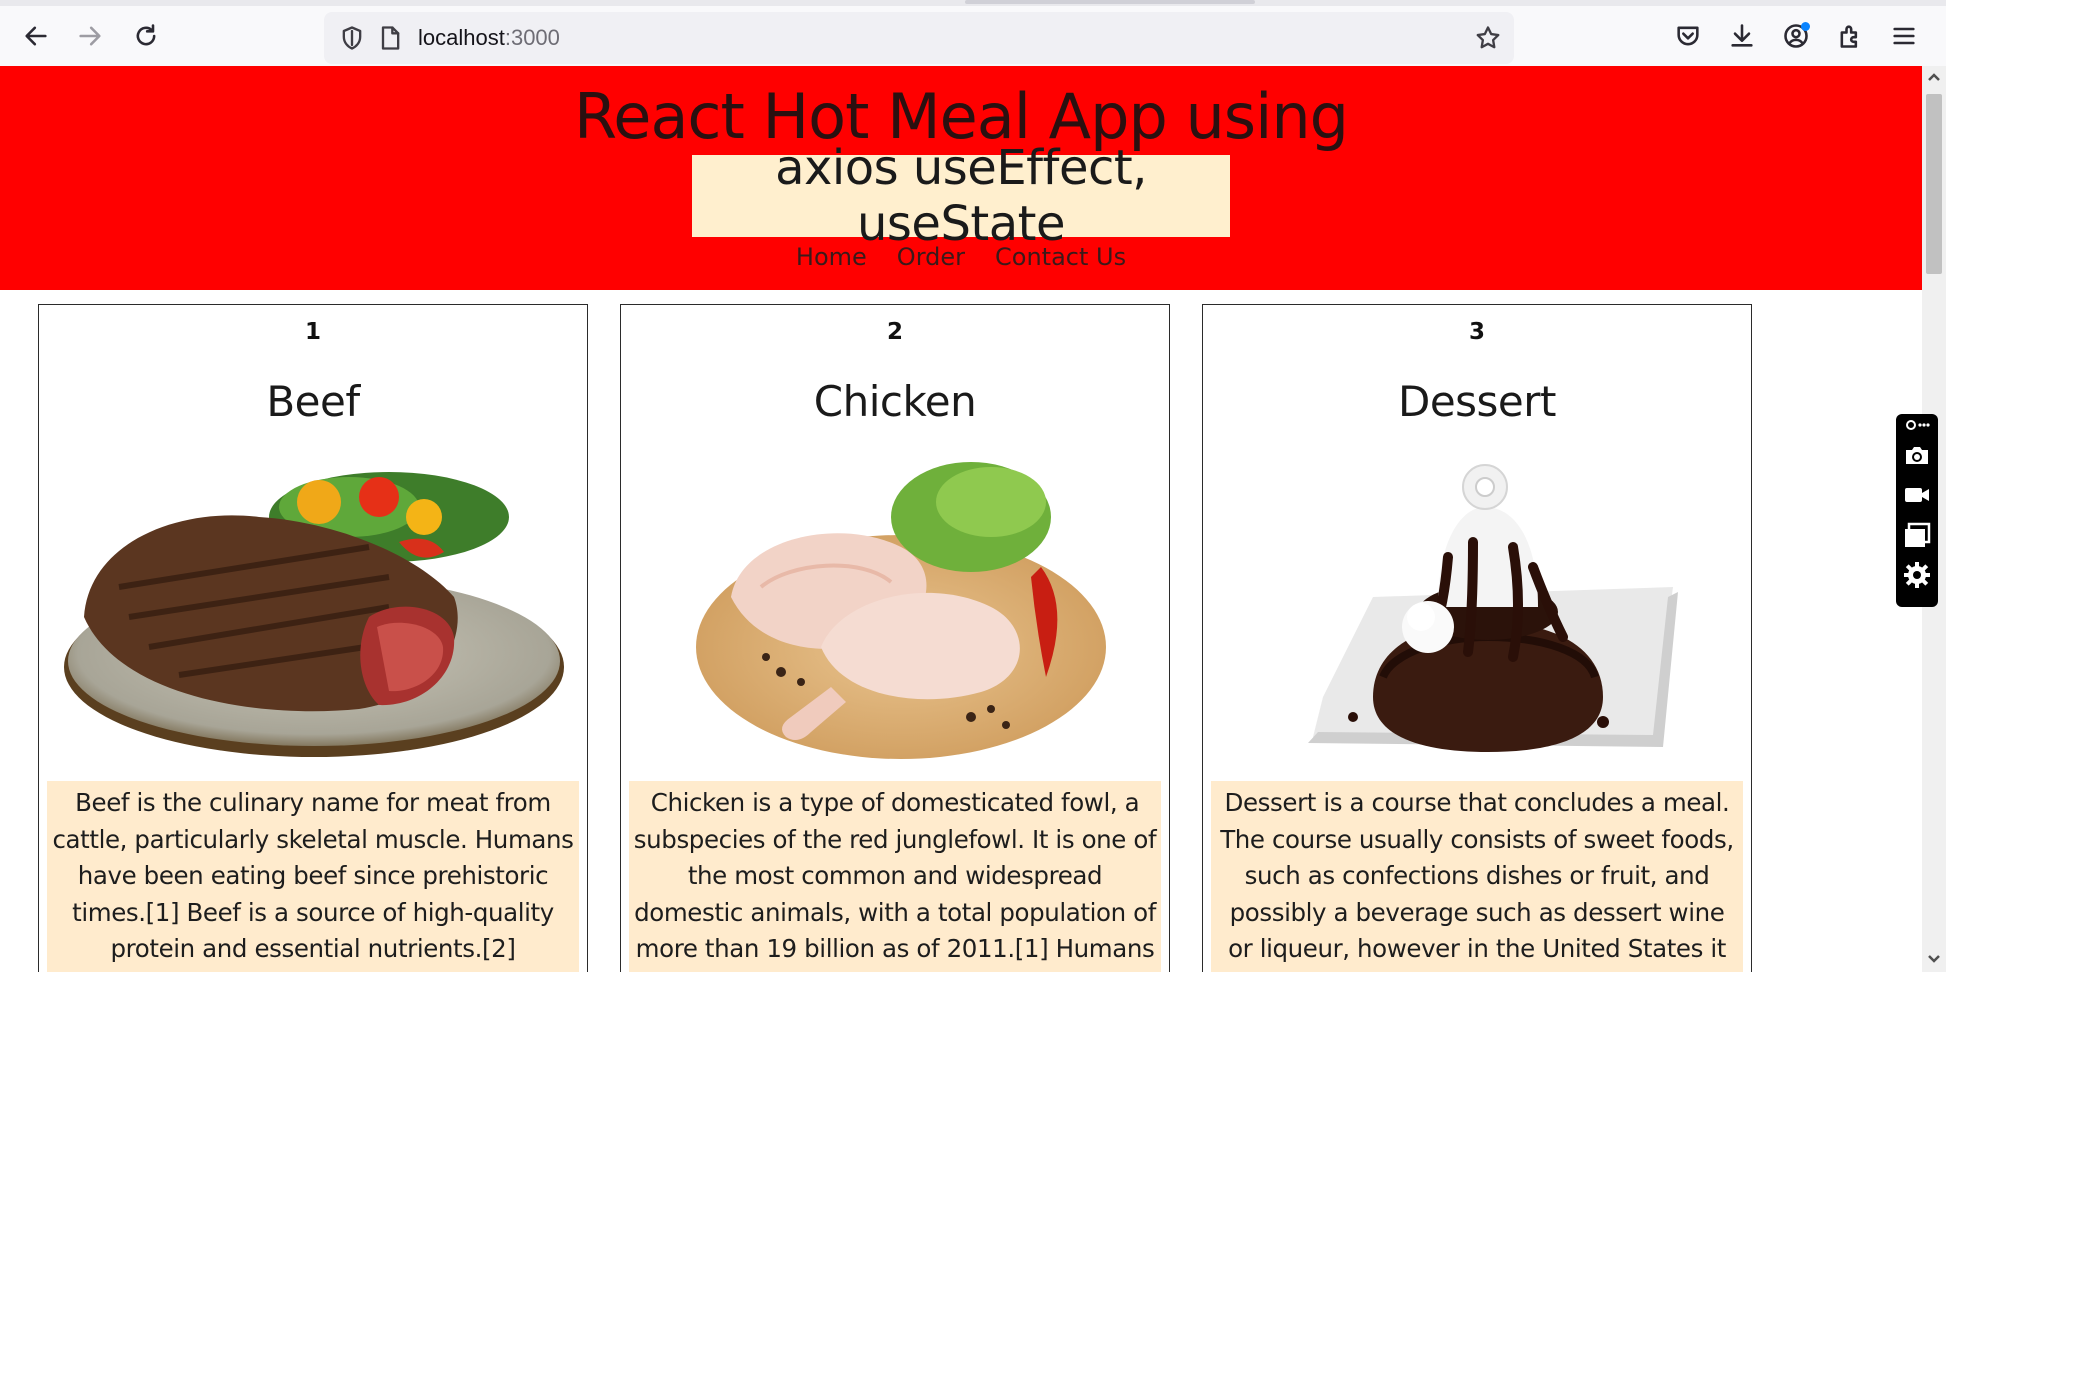 This screenshot has width=2100, height=1400. Describe the element at coordinates (36, 36) in the screenshot. I see `back-icon` at that location.